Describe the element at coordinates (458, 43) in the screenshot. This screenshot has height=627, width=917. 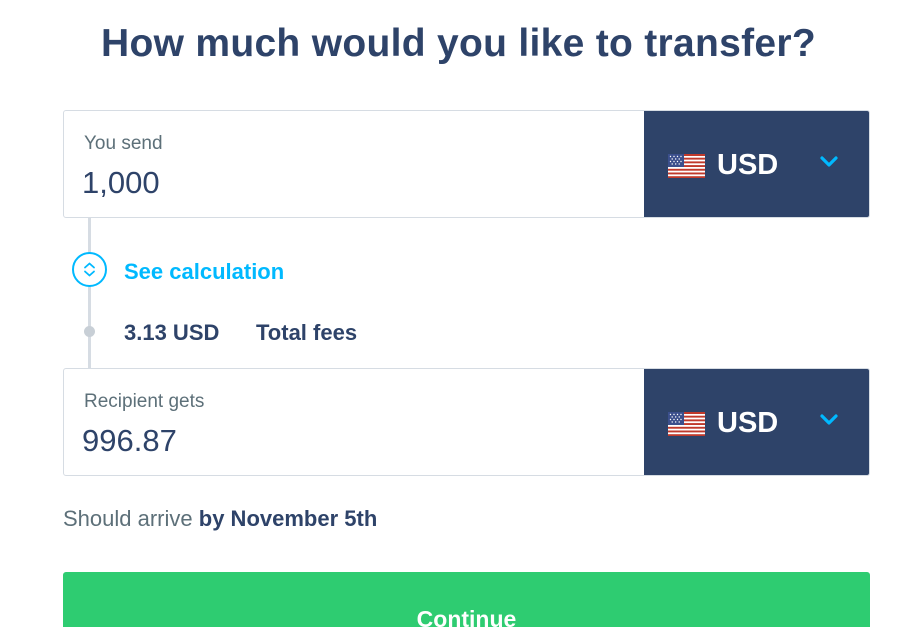
I see `page-title: How much would you like to transfer?` at that location.